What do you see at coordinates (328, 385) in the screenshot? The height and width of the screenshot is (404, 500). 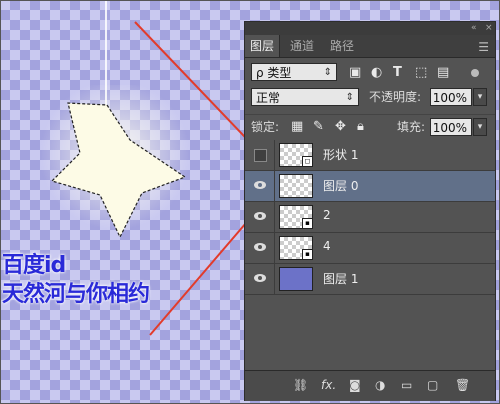 I see `fx-icon: fx.` at bounding box center [328, 385].